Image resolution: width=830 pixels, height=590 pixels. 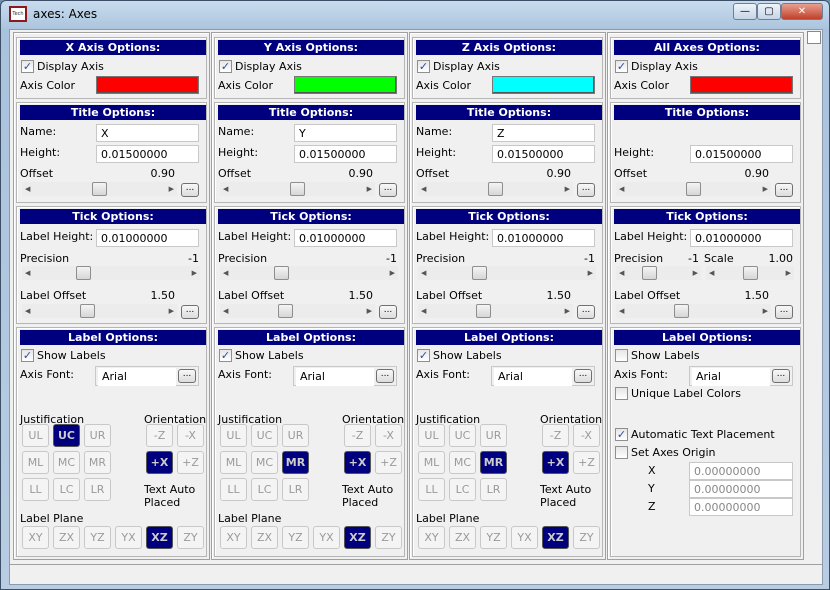 What do you see at coordinates (788, 273) in the screenshot?
I see `scale-slider-right-arrow: ▶` at bounding box center [788, 273].